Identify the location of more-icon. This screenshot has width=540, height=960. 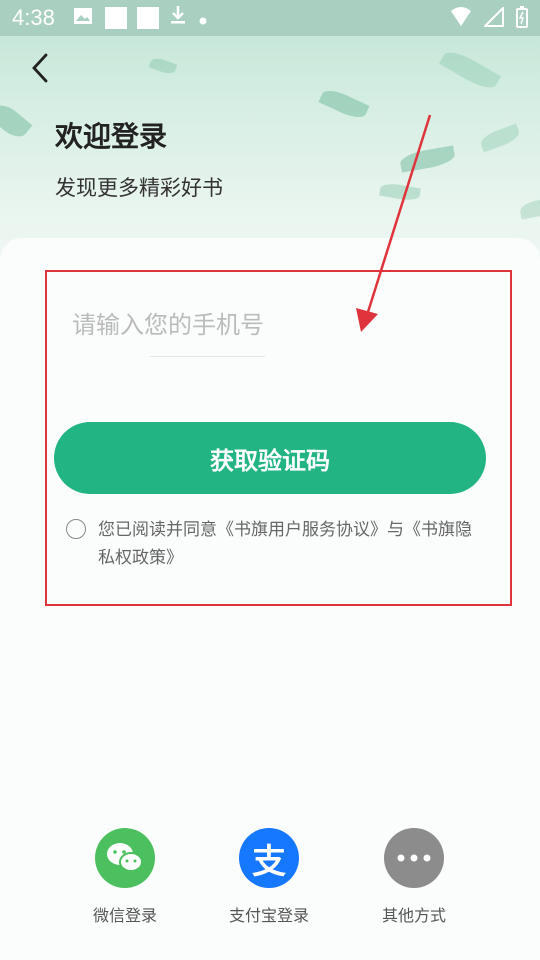
(414, 858).